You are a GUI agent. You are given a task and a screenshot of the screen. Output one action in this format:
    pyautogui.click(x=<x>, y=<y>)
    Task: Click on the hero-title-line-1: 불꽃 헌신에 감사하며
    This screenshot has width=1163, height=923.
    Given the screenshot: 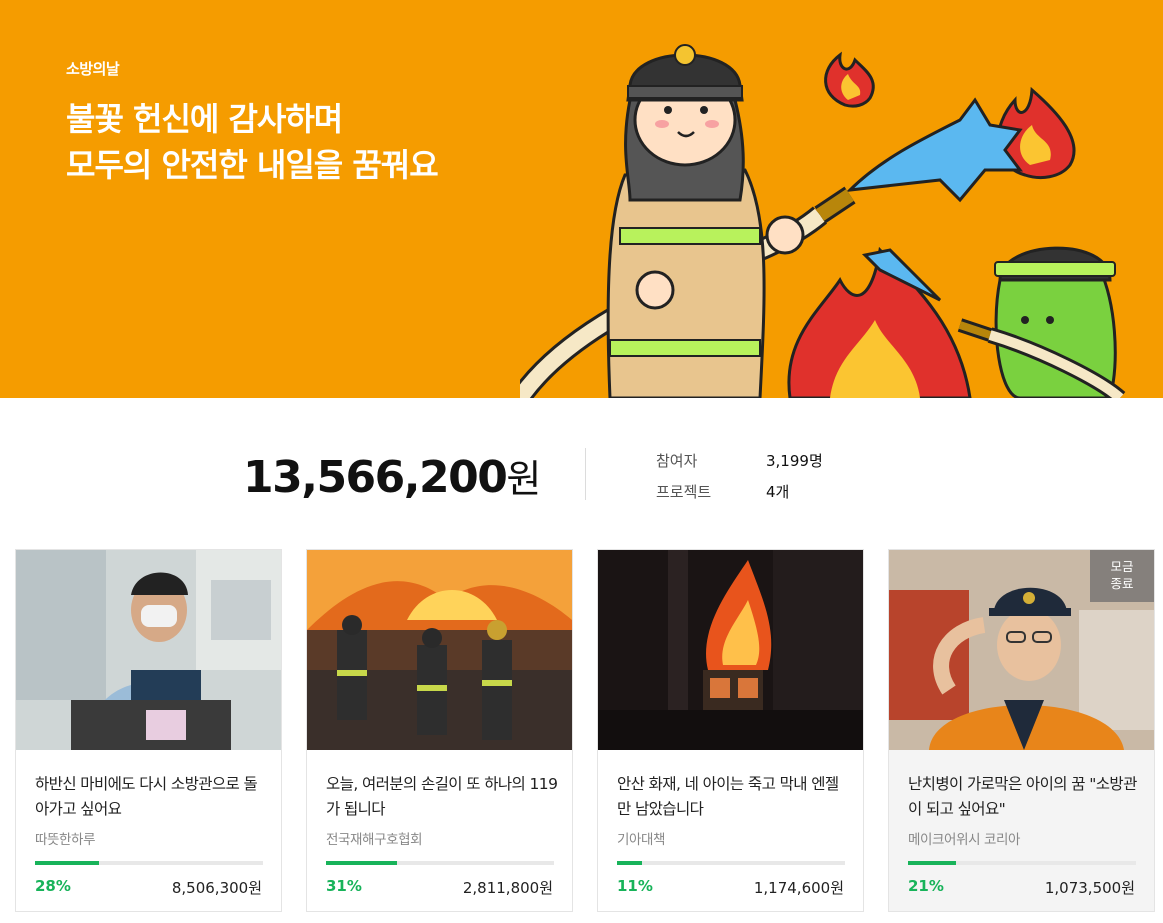 What is the action you would take?
    pyautogui.click(x=204, y=119)
    